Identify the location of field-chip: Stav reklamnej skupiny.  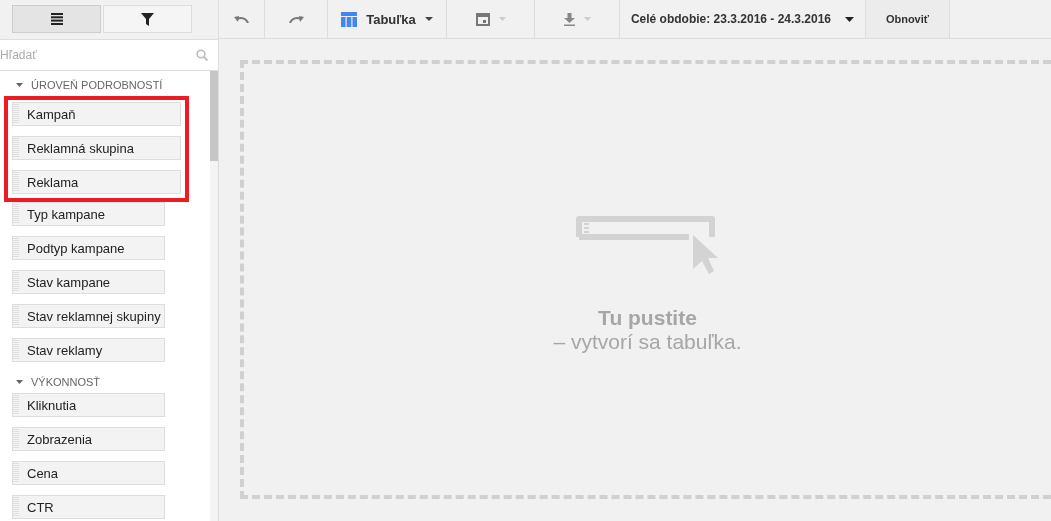
(88, 316).